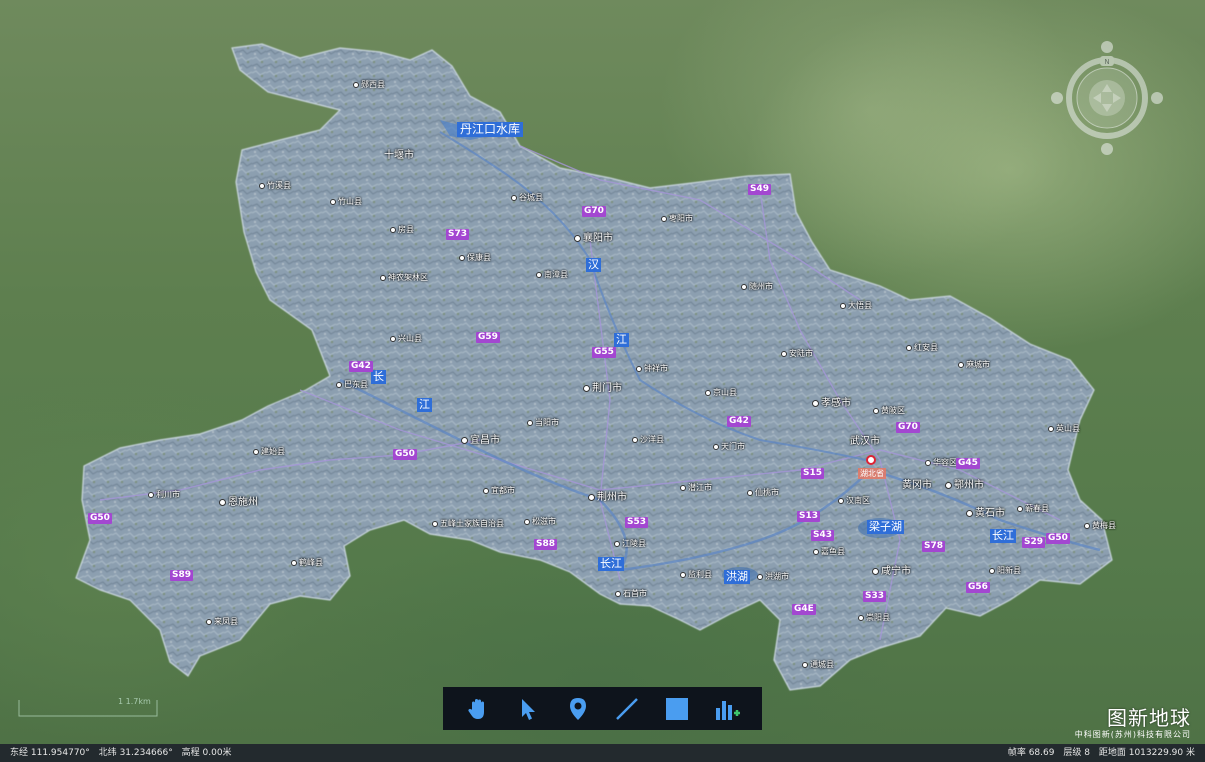 Image resolution: width=1205 pixels, height=762 pixels. Describe the element at coordinates (1107, 149) in the screenshot. I see `zoom-out-icon` at that location.